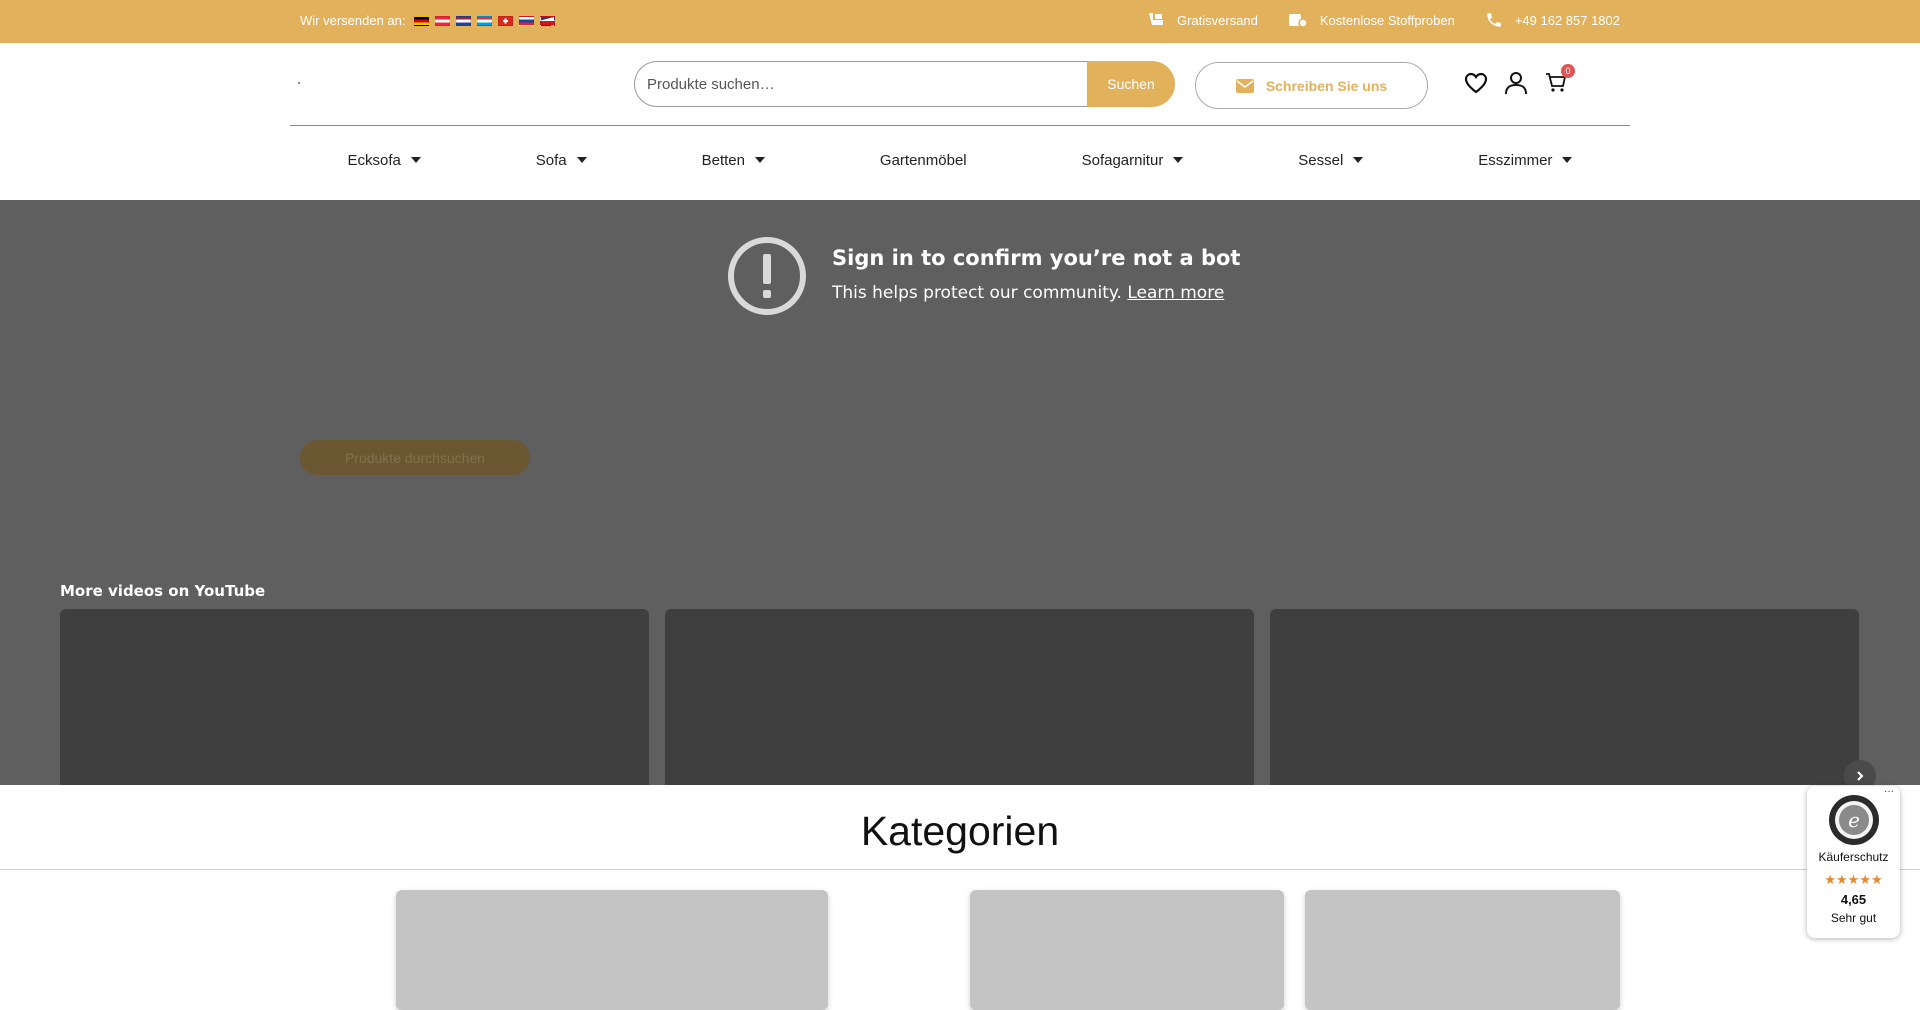 The image size is (1920, 1010). Describe the element at coordinates (374, 160) in the screenshot. I see `nav-label: Ecksofa` at that location.